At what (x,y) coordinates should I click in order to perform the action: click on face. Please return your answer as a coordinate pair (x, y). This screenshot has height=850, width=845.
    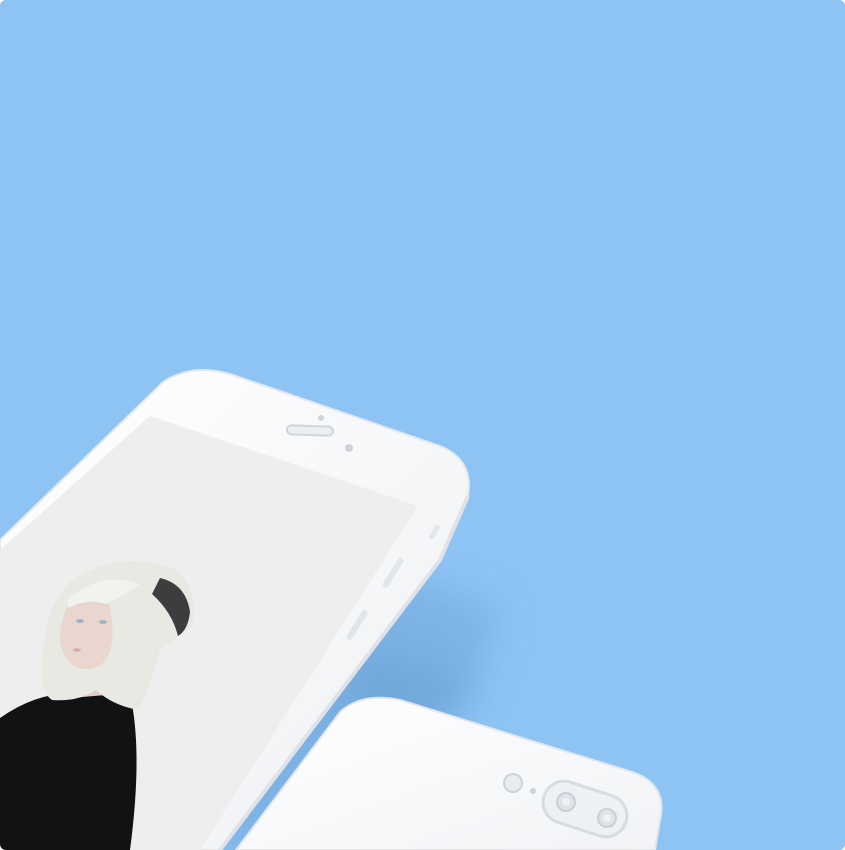
    Looking at the image, I should click on (86, 633).